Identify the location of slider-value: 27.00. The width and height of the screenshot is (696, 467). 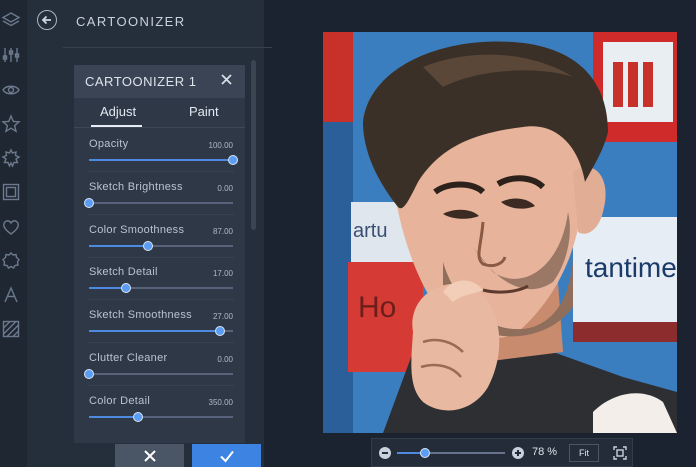
(222, 317).